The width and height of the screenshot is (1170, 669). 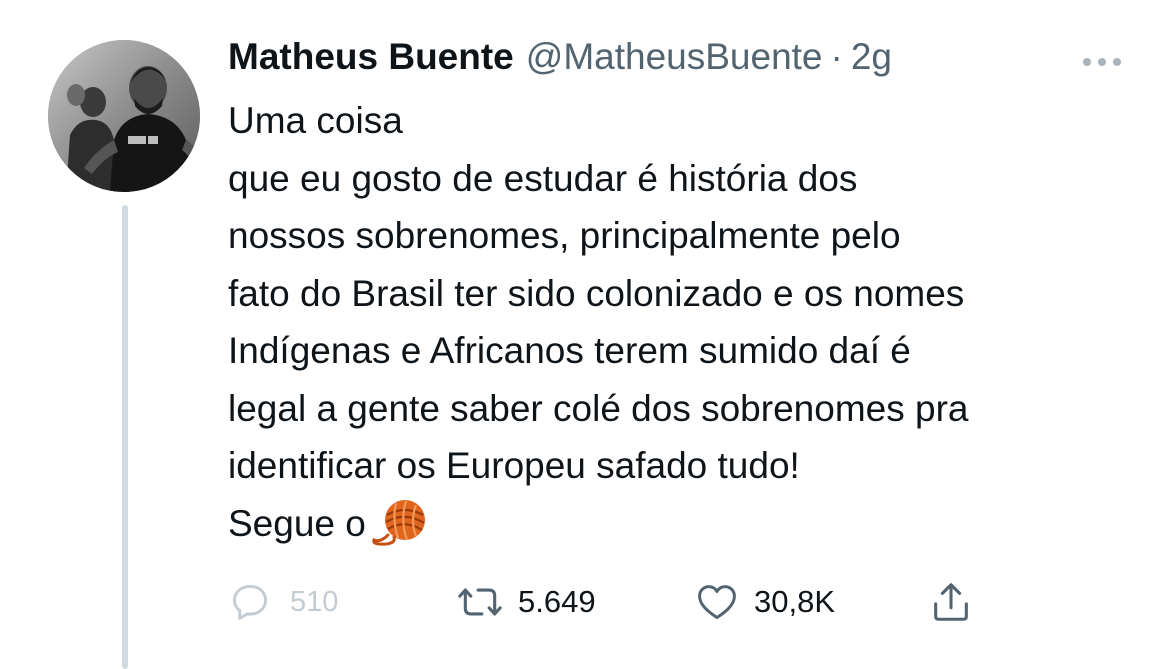 I want to click on more-horizontal-icon, so click(x=1102, y=62).